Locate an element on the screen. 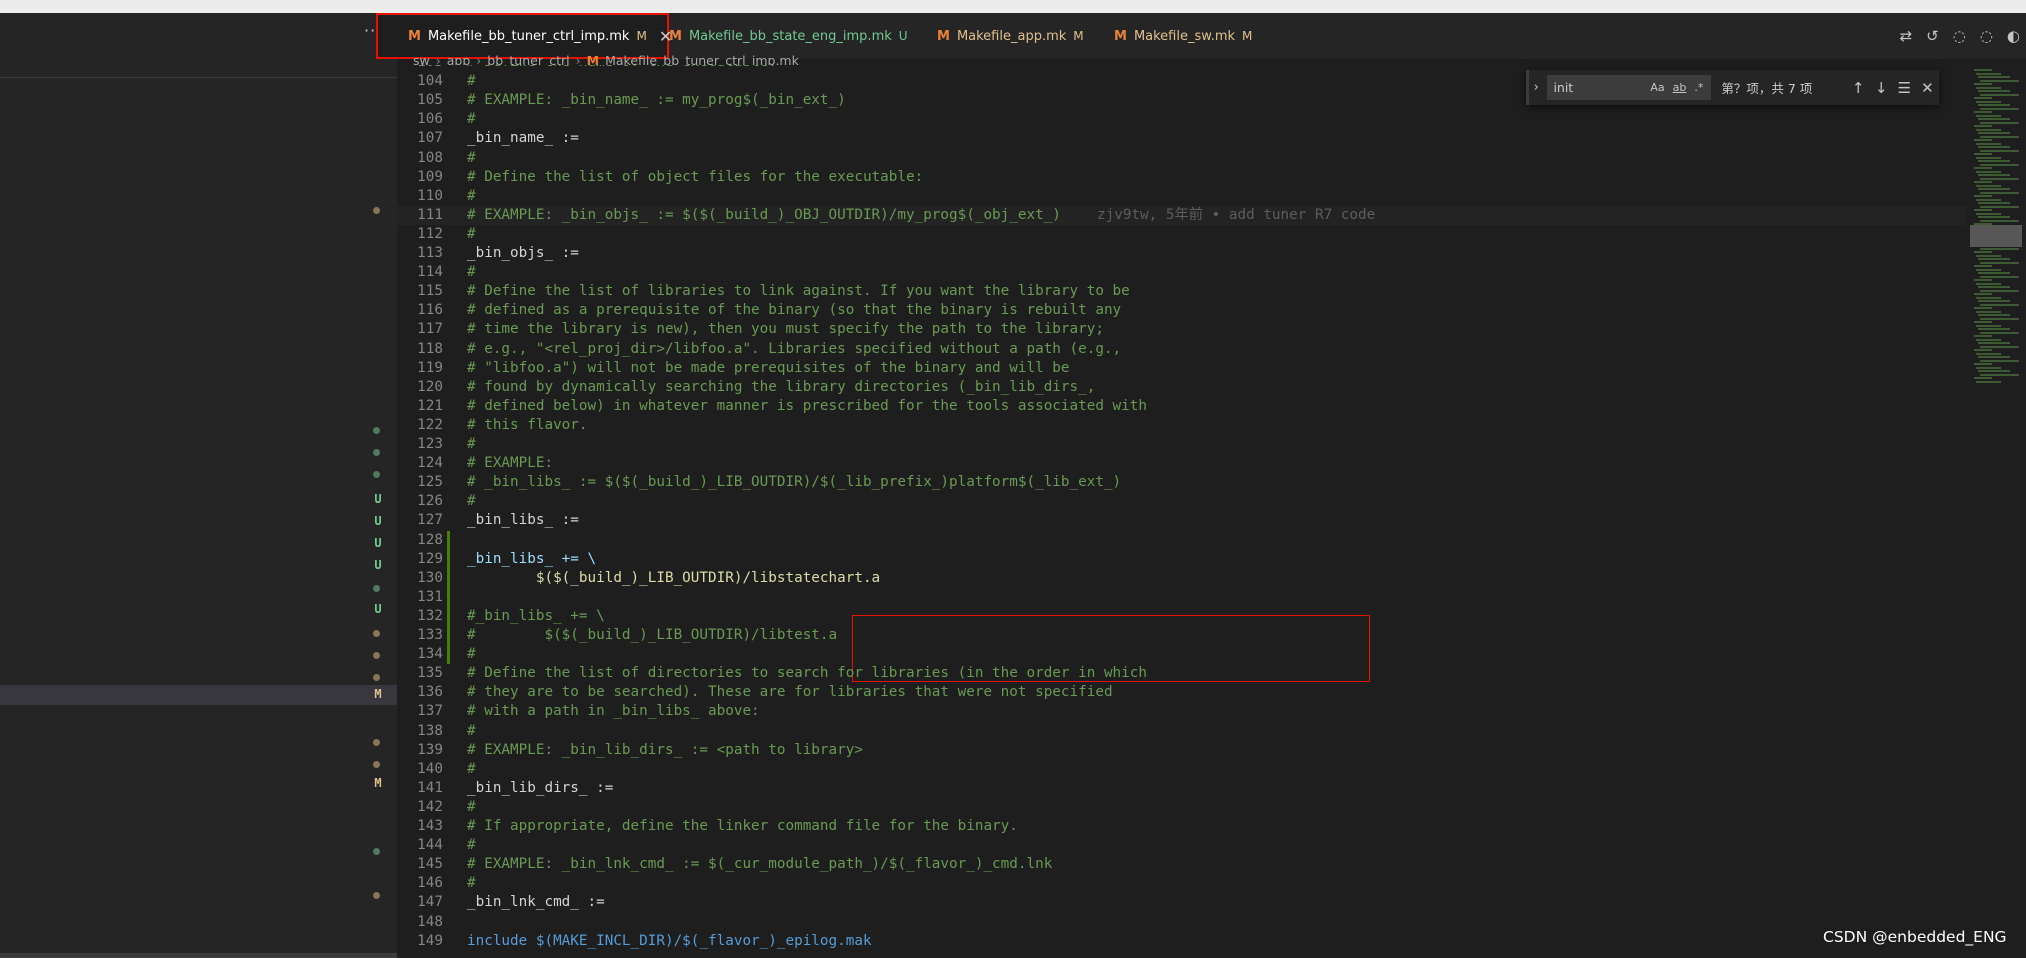  code-line: 131 is located at coordinates (1181, 597).